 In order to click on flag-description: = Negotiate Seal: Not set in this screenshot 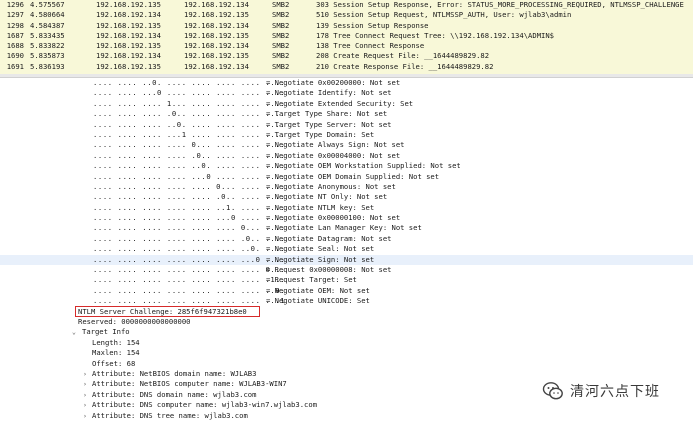, I will do `click(320, 249)`.